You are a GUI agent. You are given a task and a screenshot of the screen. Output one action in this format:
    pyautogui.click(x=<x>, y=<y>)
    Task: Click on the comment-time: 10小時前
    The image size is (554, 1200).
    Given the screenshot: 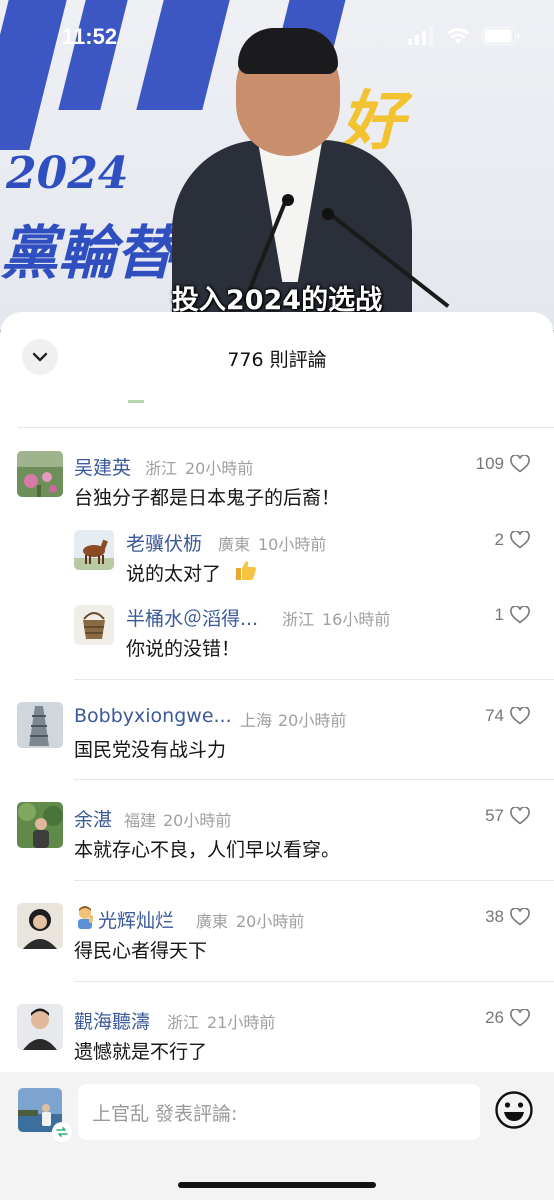 What is the action you would take?
    pyautogui.click(x=292, y=544)
    